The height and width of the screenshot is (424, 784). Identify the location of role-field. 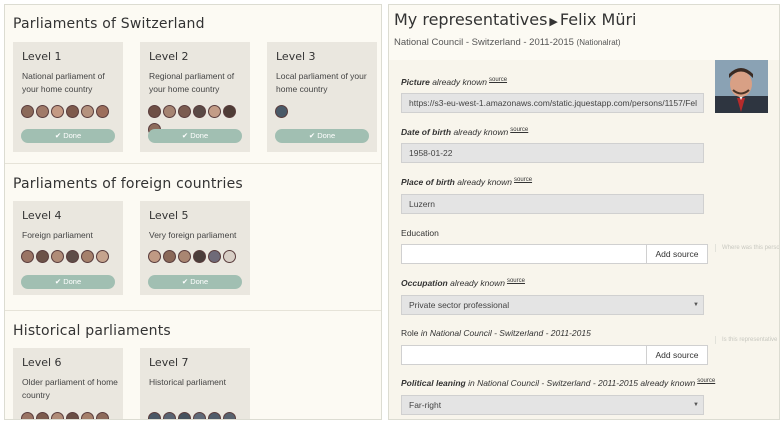
(524, 355).